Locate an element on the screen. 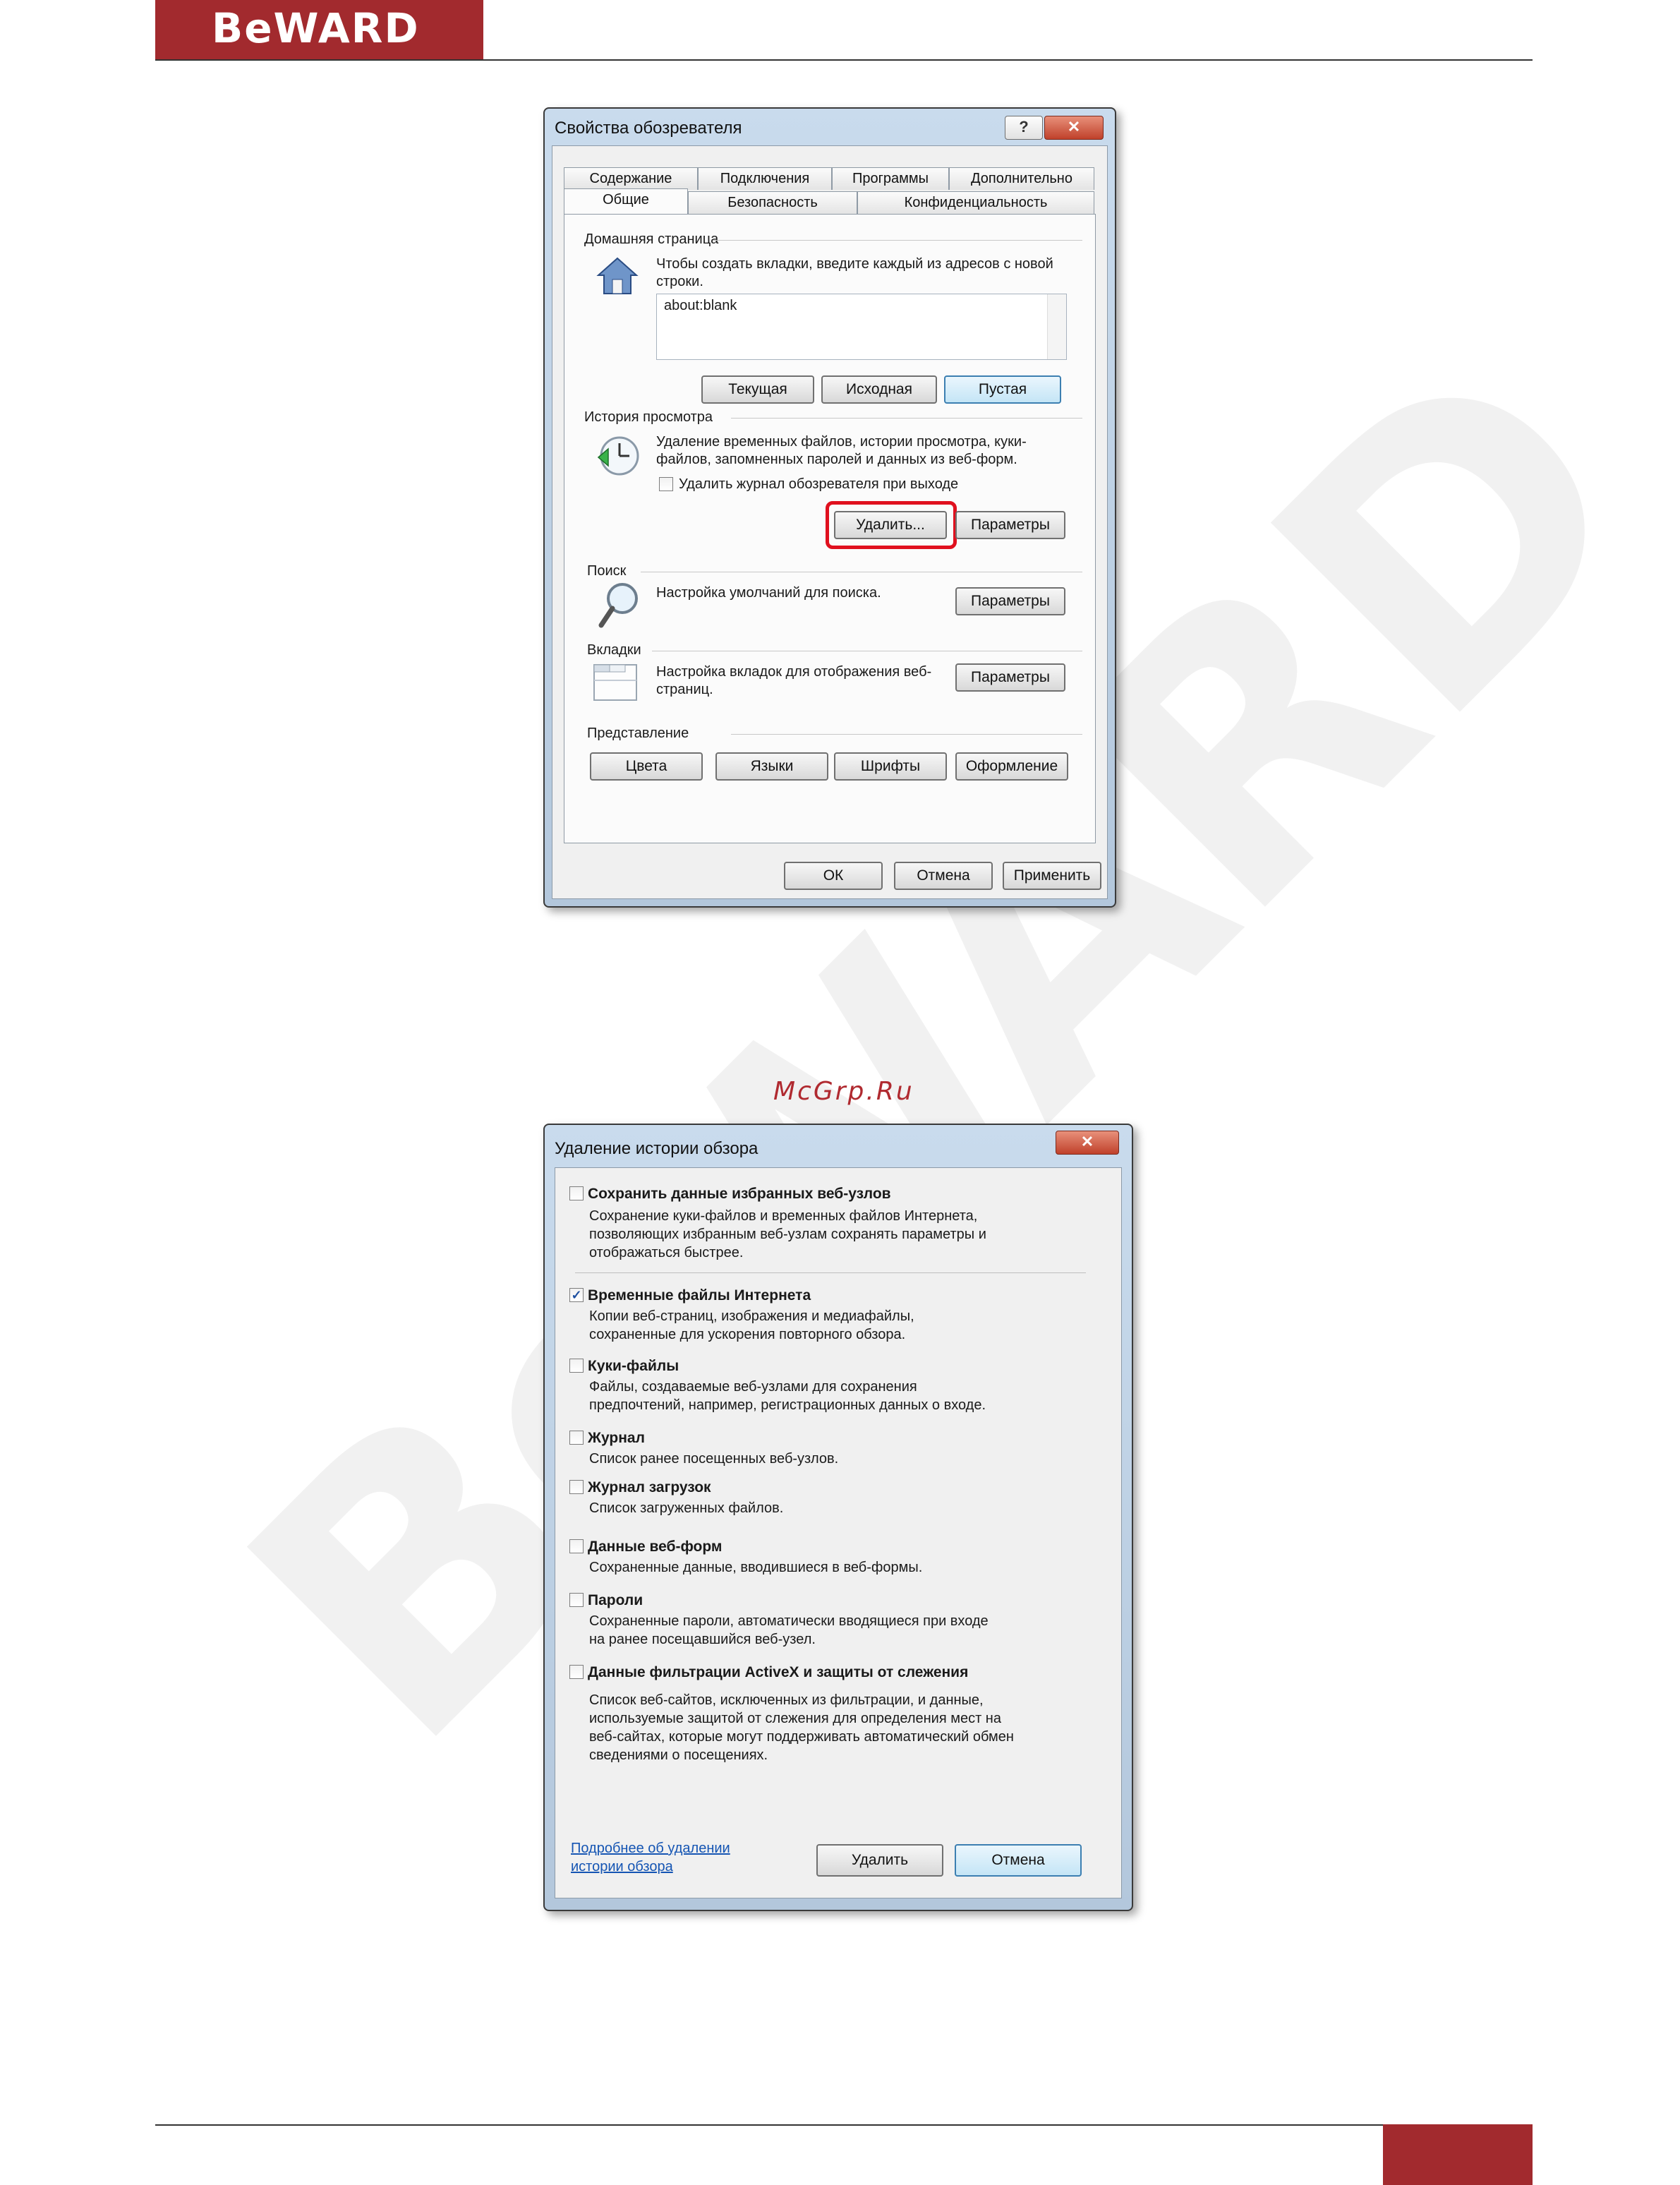 Image resolution: width=1680 pixels, height=2185 pixels. group-home-page: Домашняя страница is located at coordinates (651, 239).